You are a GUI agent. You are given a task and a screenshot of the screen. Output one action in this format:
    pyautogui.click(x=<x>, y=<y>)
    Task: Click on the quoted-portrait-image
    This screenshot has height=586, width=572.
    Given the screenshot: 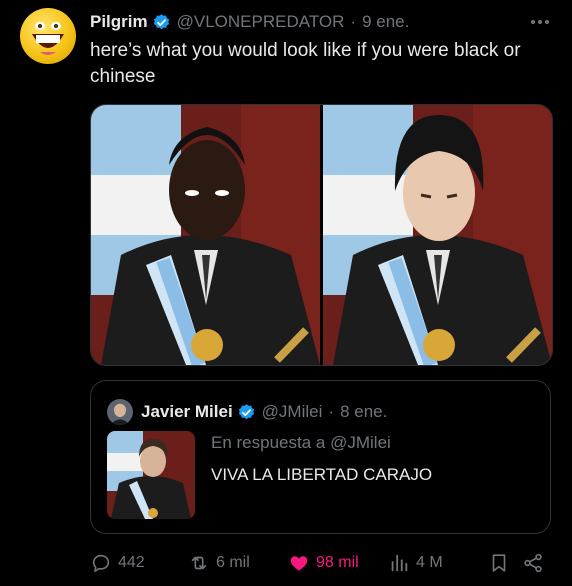 What is the action you would take?
    pyautogui.click(x=151, y=475)
    